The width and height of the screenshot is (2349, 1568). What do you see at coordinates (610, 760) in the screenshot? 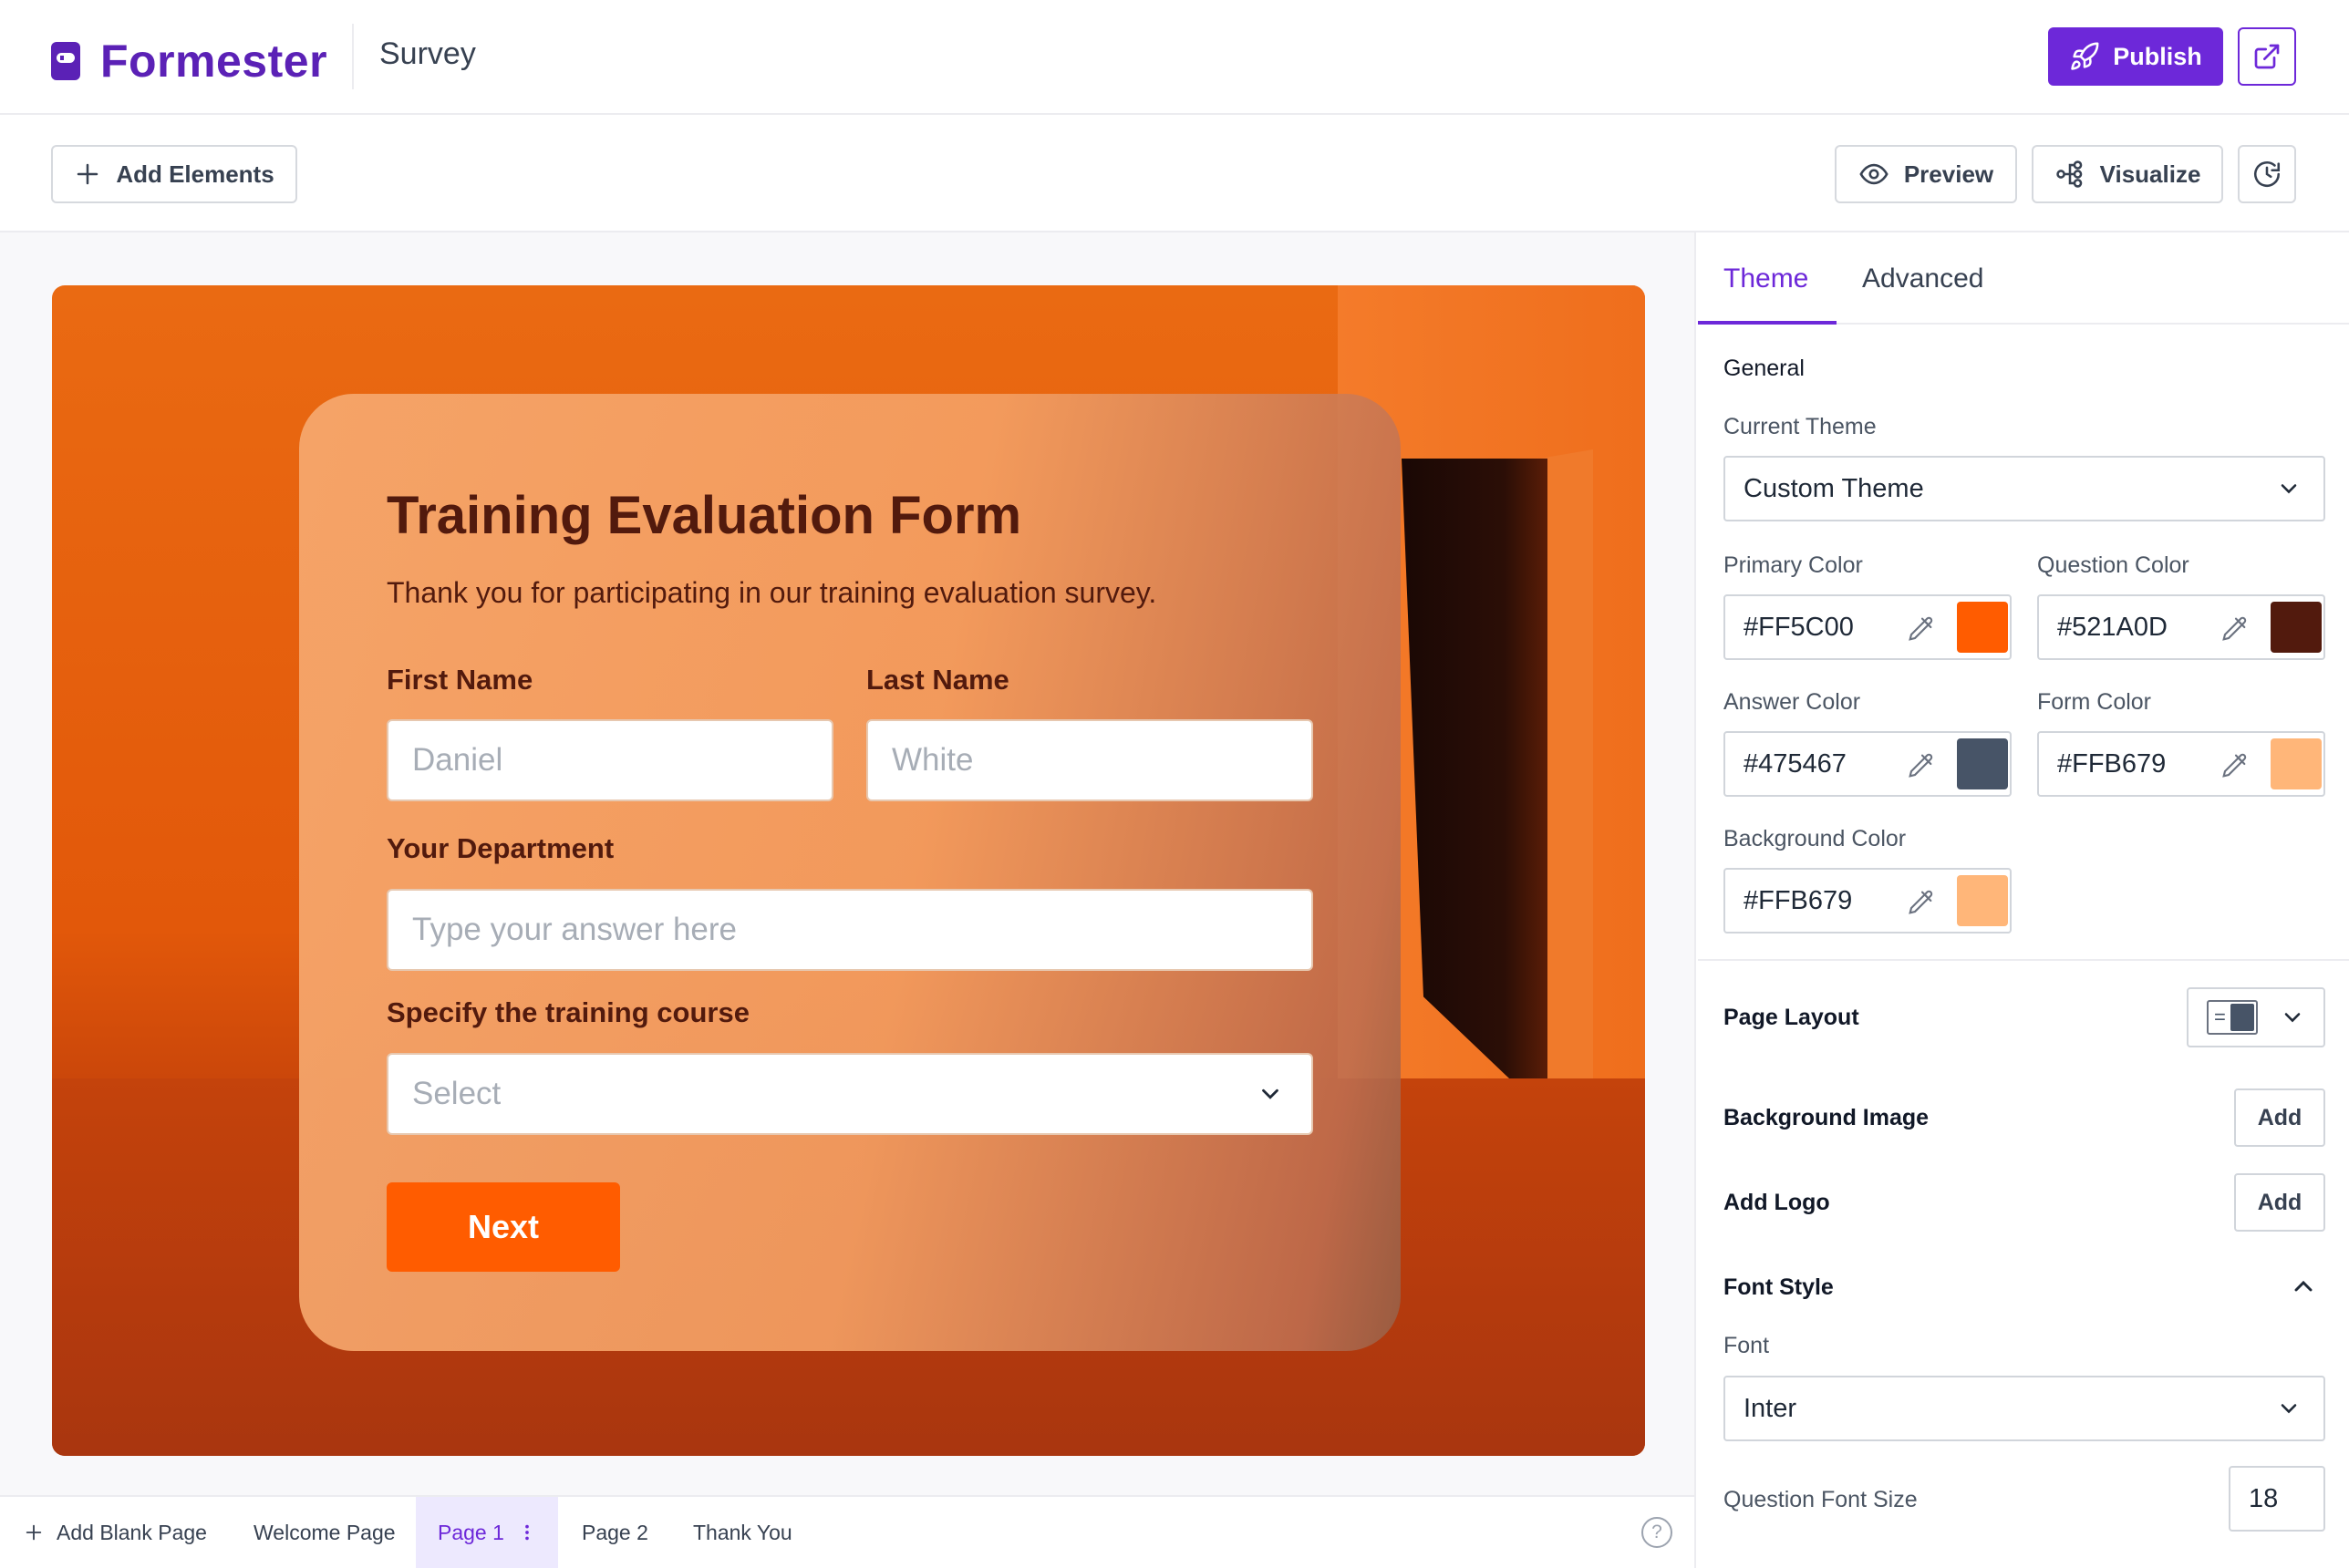
I see `first-name-input: Daniel` at bounding box center [610, 760].